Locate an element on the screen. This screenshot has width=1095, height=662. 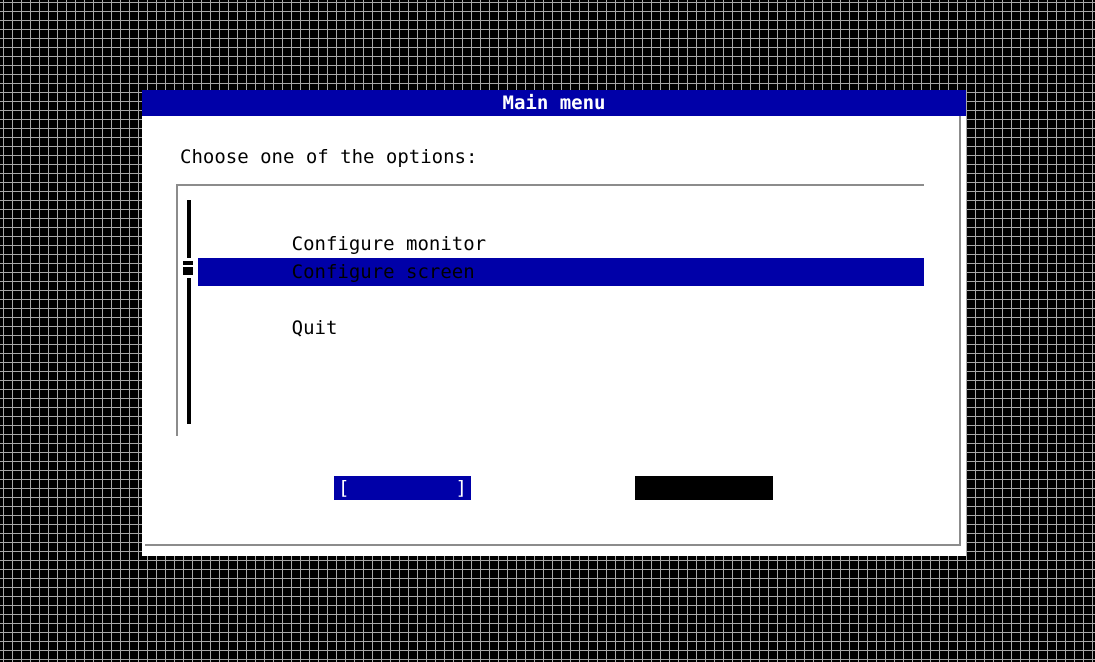
dialog-prompt: Choose one of the options: is located at coordinates (329, 157).